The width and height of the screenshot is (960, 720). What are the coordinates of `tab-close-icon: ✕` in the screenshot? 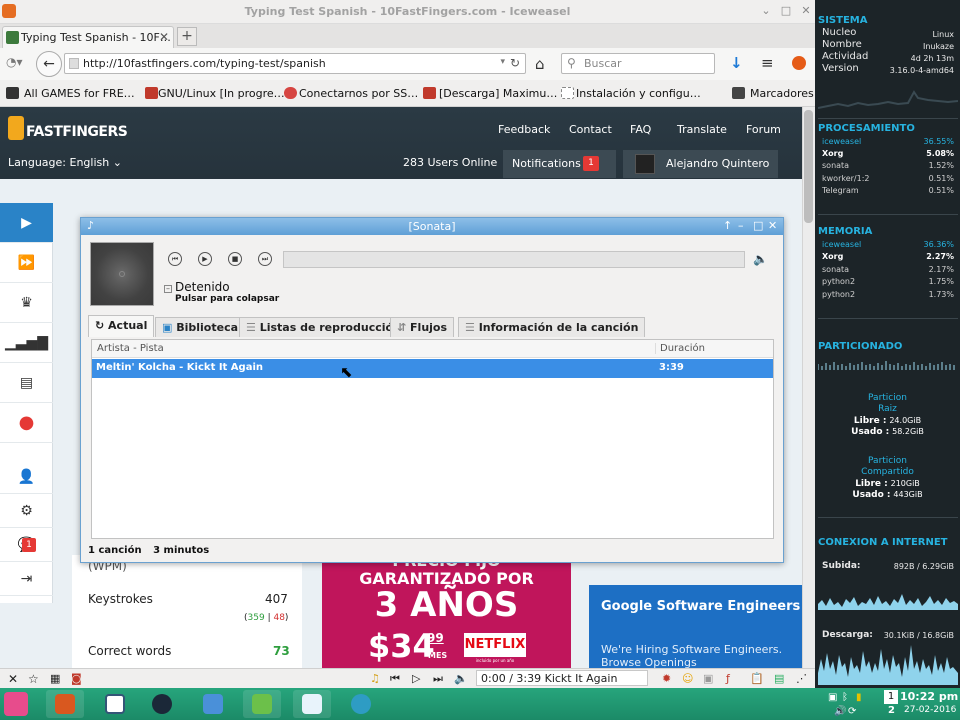 It's located at (164, 37).